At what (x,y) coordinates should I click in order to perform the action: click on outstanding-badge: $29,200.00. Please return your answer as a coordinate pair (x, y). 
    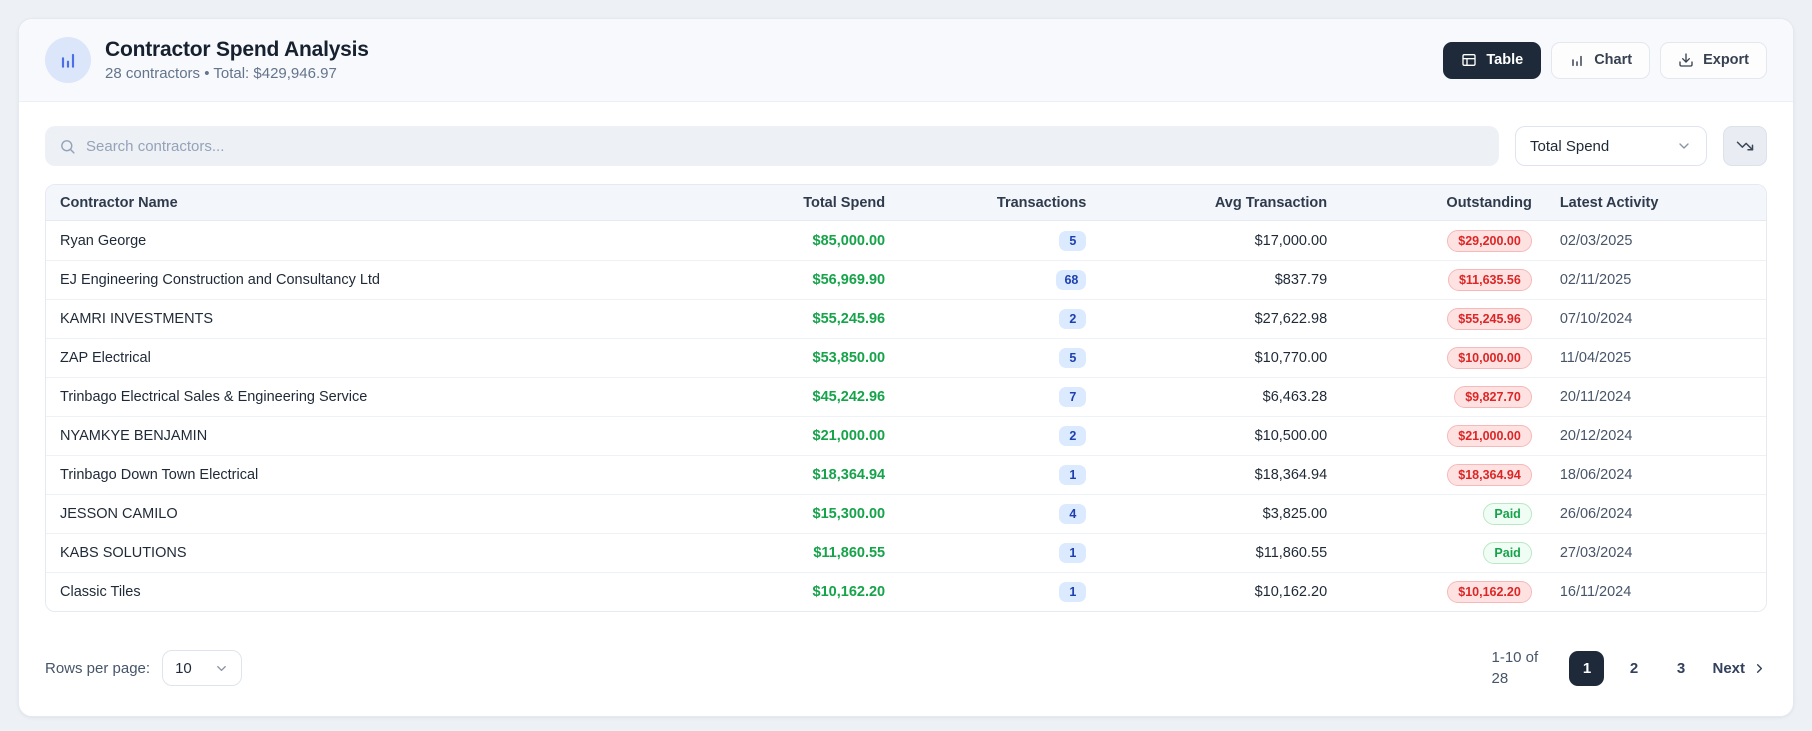
    Looking at the image, I should click on (1489, 240).